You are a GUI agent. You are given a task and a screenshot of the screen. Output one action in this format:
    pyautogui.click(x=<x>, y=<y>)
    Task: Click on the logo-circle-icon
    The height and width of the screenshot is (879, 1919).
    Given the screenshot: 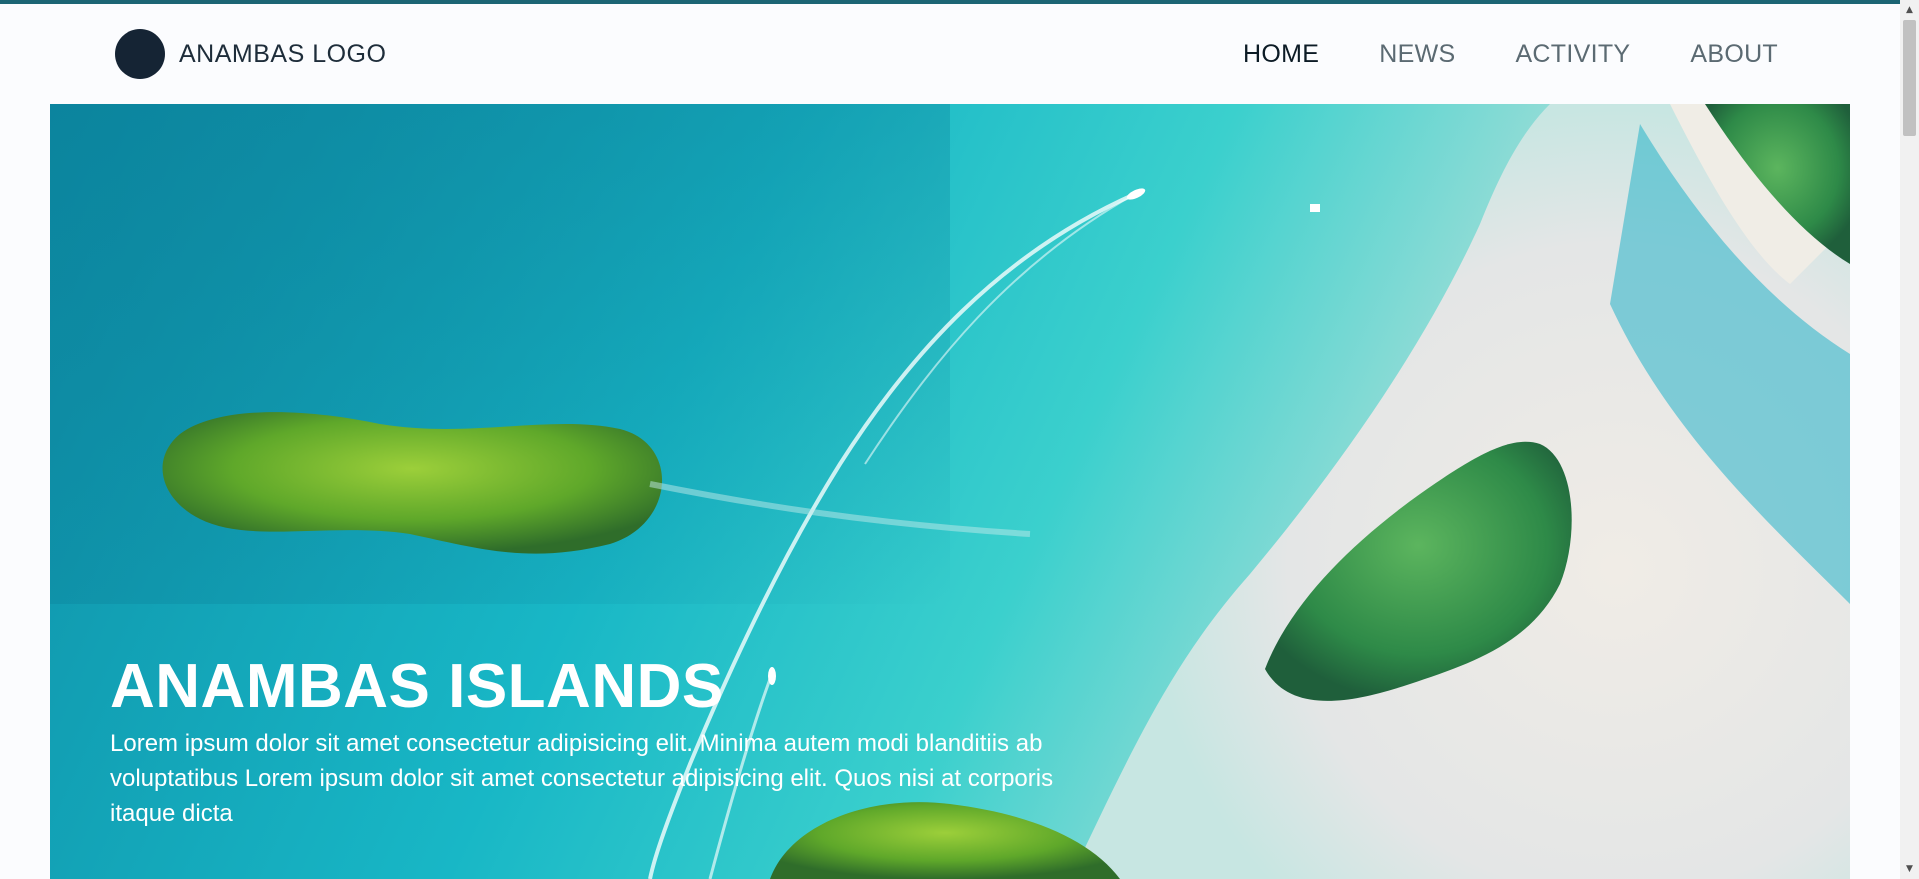 What is the action you would take?
    pyautogui.click(x=140, y=54)
    